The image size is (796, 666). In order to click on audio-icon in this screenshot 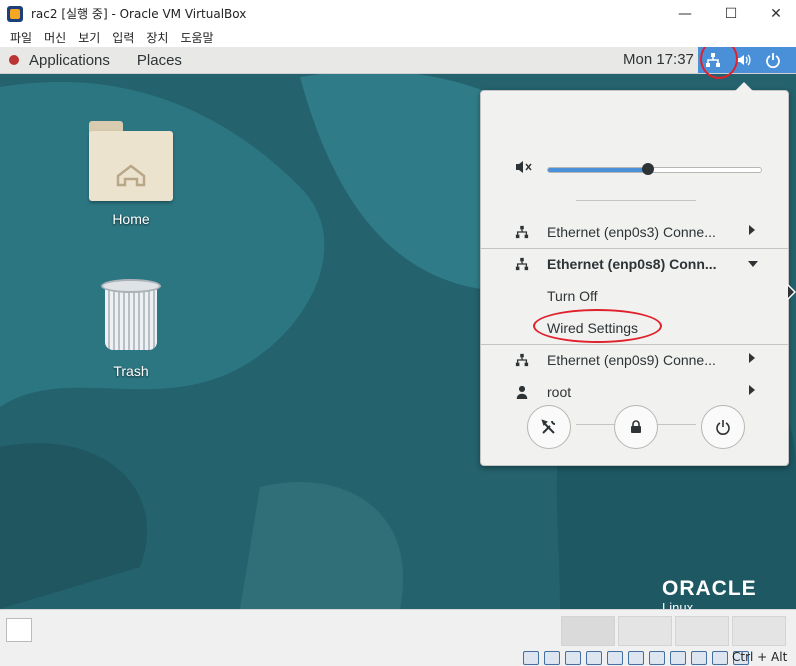, I will do `click(573, 658)`.